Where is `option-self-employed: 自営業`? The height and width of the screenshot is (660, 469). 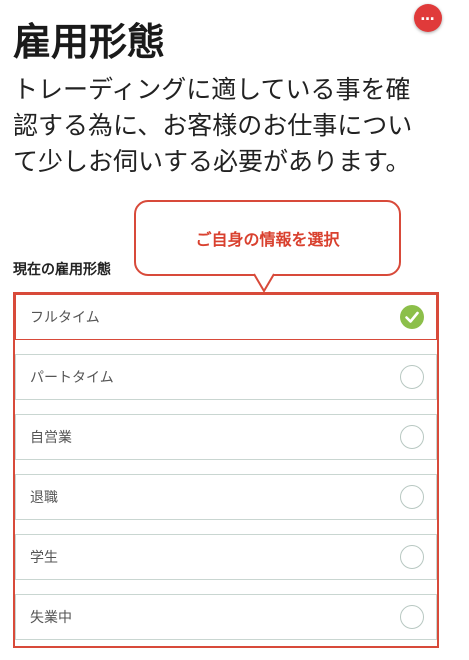
option-self-employed: 自営業 is located at coordinates (226, 437).